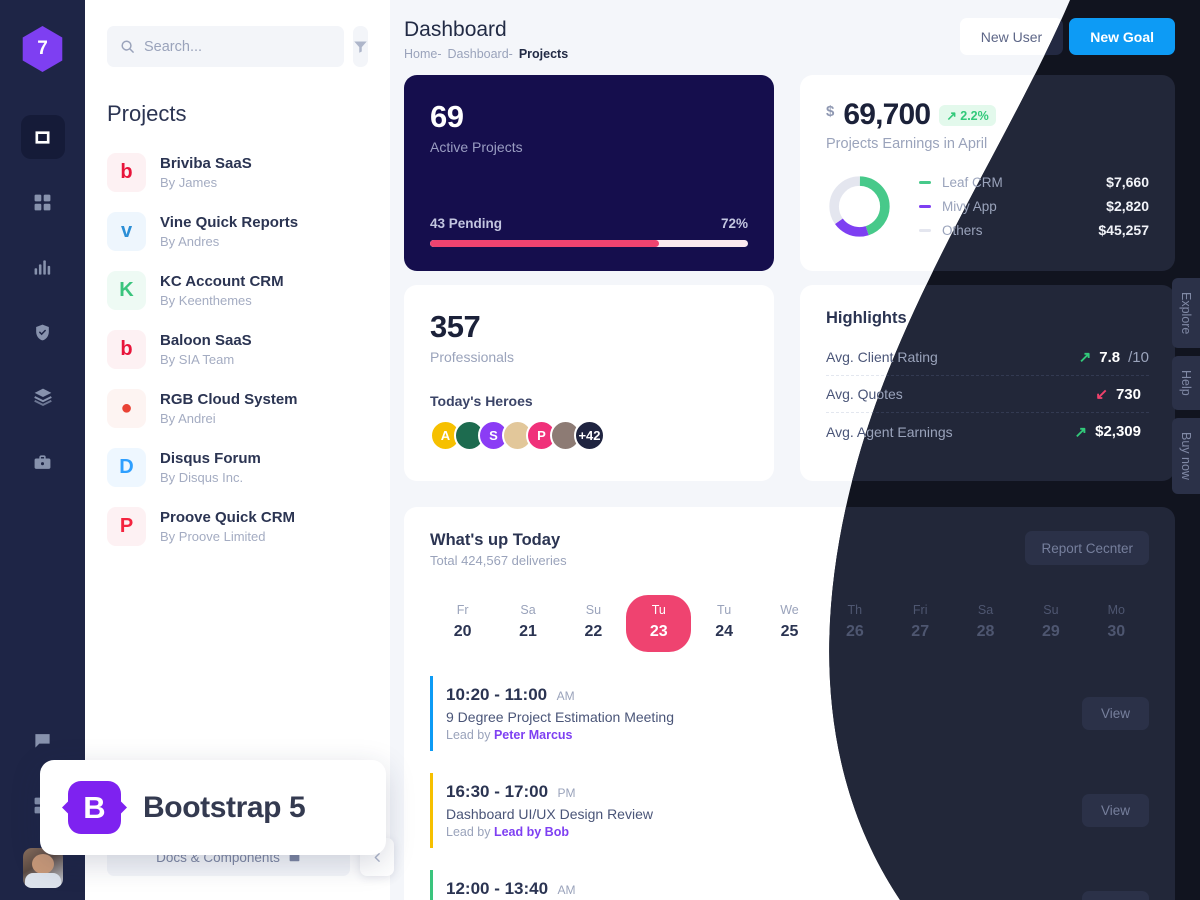 This screenshot has width=1200, height=900. I want to click on trend-arrow-icon: ↙, so click(1101, 394).